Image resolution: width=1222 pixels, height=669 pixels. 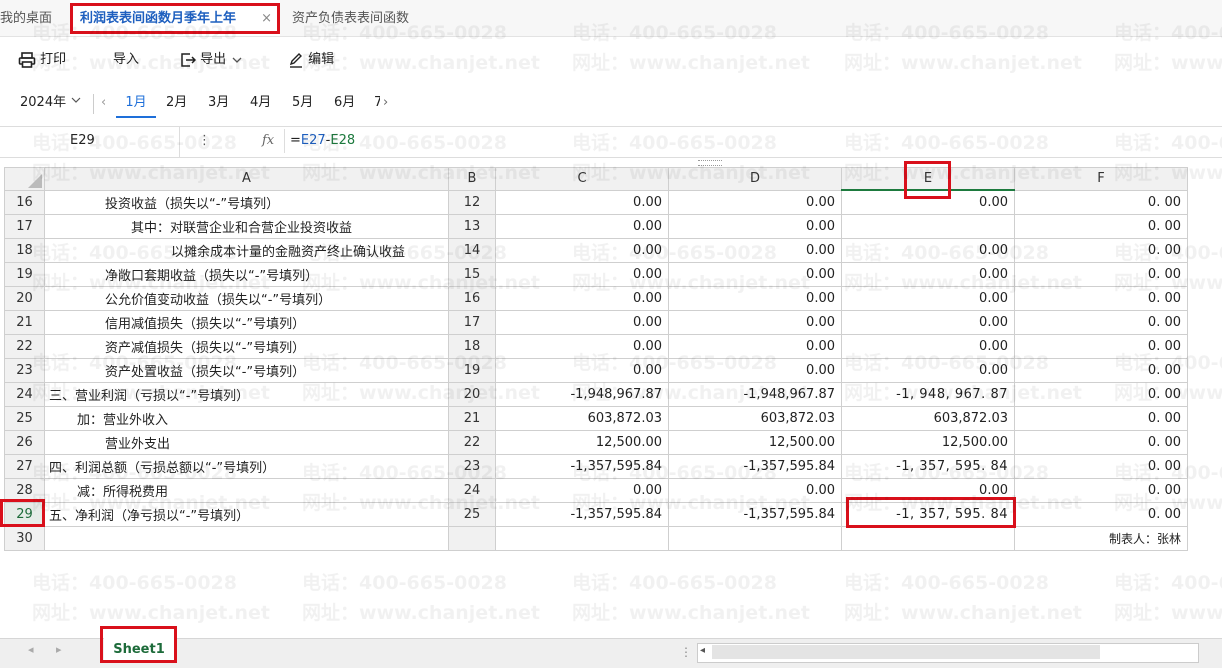 What do you see at coordinates (176, 103) in the screenshot?
I see `month-tab-2: 2月` at bounding box center [176, 103].